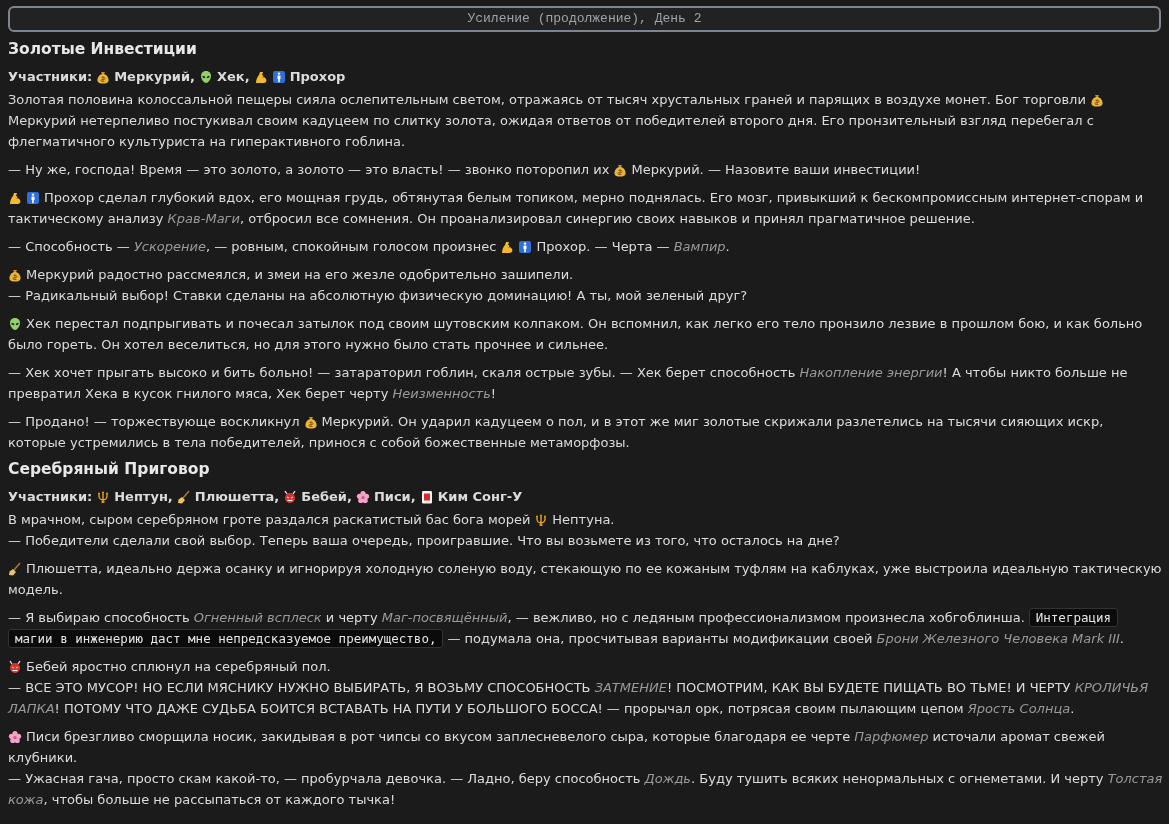  I want to click on paragraph-text: — ВСЕ ЭТО МУСОР! НО ЕСЛИ МЯСНИКУ НУЖНО ВЫБИРАТЬ, Я ВОЗЬМУ СПОСОБНОСТЬ ЗАТМЕНИЕ! ПОСМОТРИМ, КАК ВЫ БУДЕТЕ ПИЩАТЬ ВО ТЬМЕ! И ЧЕРТУ КРОЛИЧЬЯ, so click(578, 687).